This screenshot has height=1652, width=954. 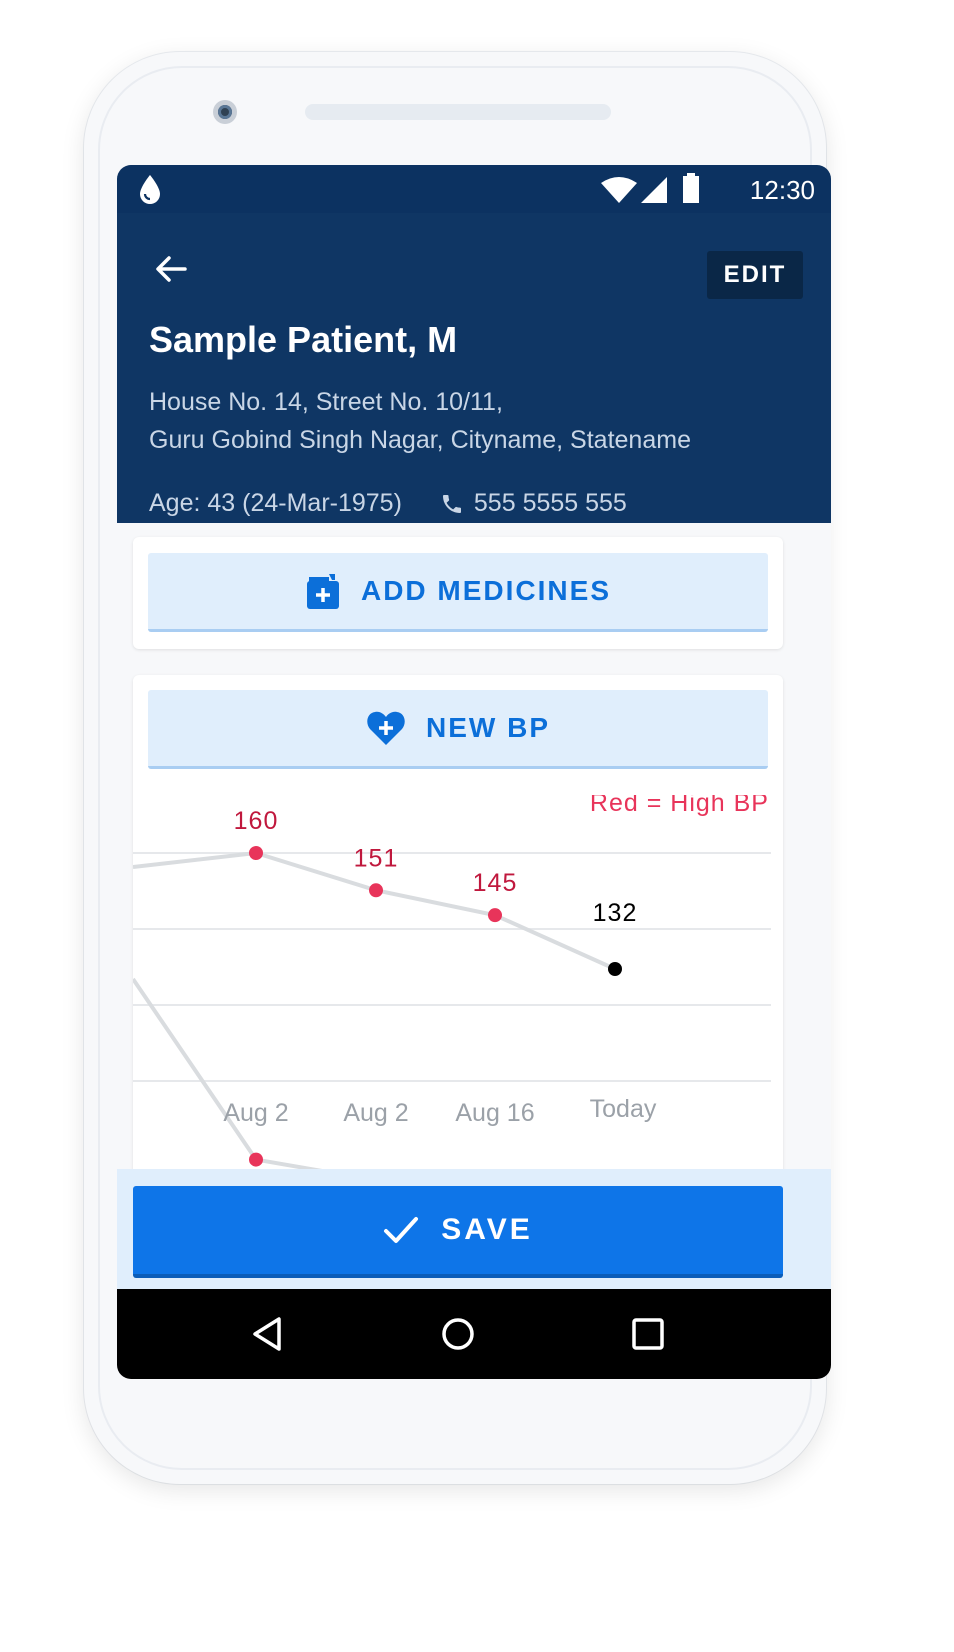 I want to click on phone-icon, so click(x=451, y=503).